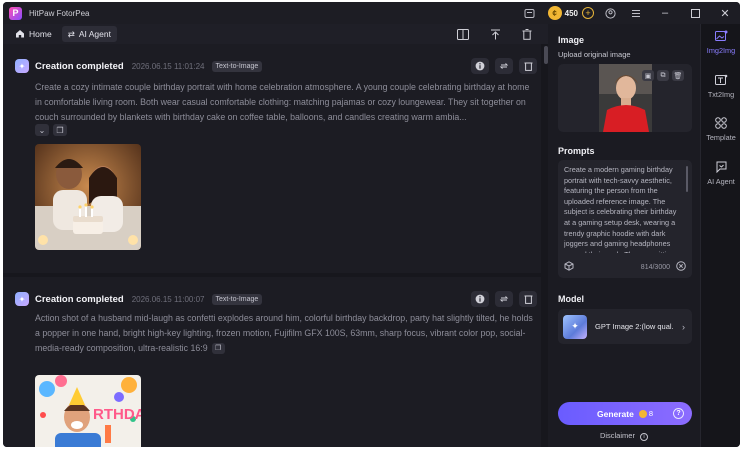  What do you see at coordinates (463, 34) in the screenshot?
I see `layout-icon` at bounding box center [463, 34].